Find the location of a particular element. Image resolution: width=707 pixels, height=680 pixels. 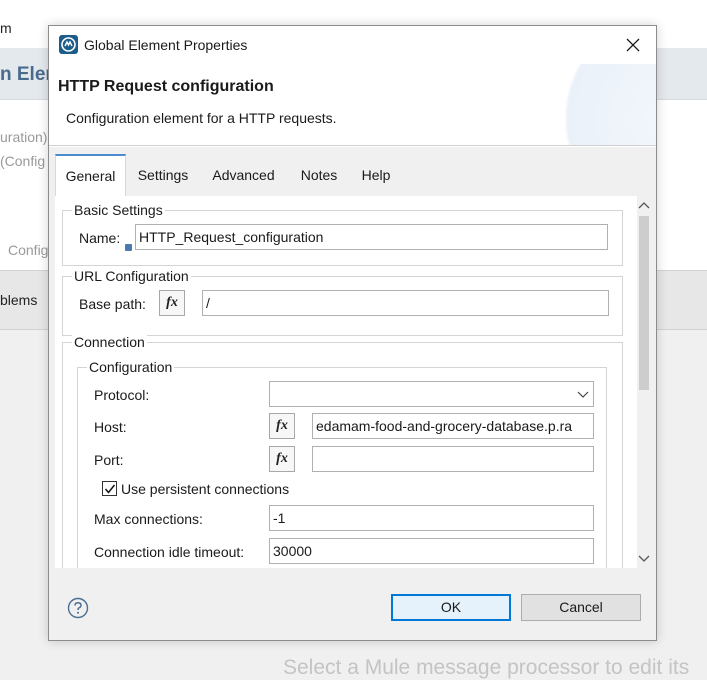

name-input: HTTP_Request_configuration is located at coordinates (371, 237).